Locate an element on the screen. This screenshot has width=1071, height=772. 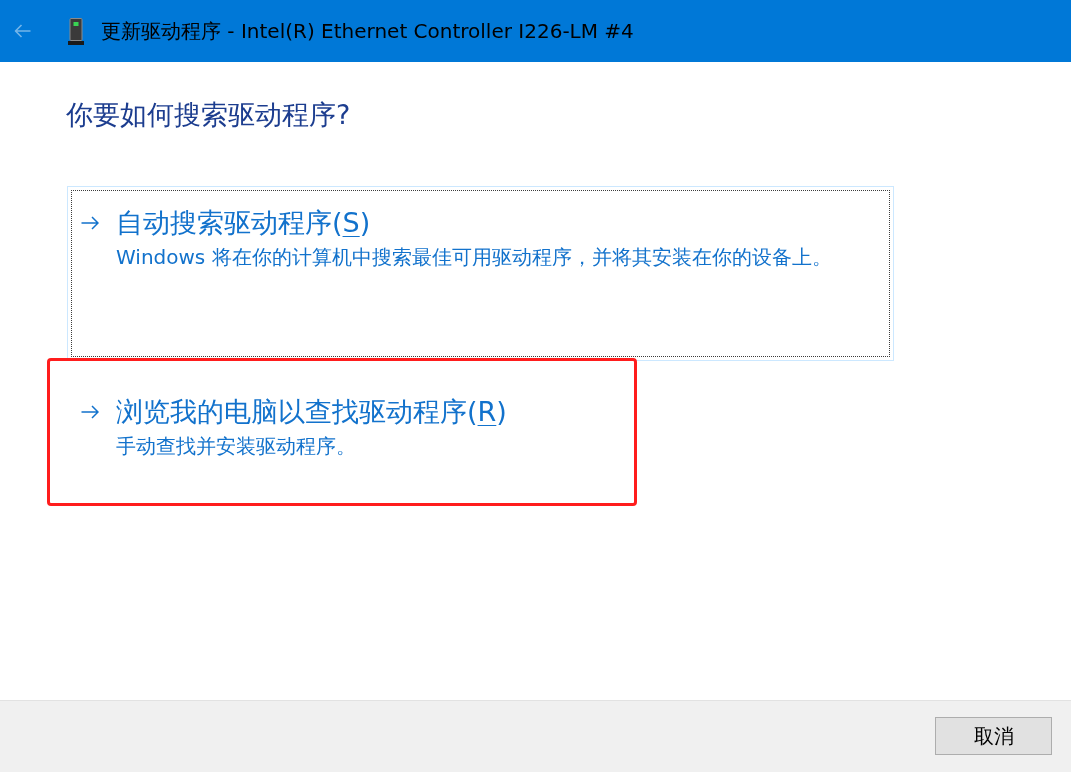
option-description: Windows 将在你的计算机中搜索最佳可用驱动程序，并将其安装在你的设备上。 is located at coordinates (474, 257).